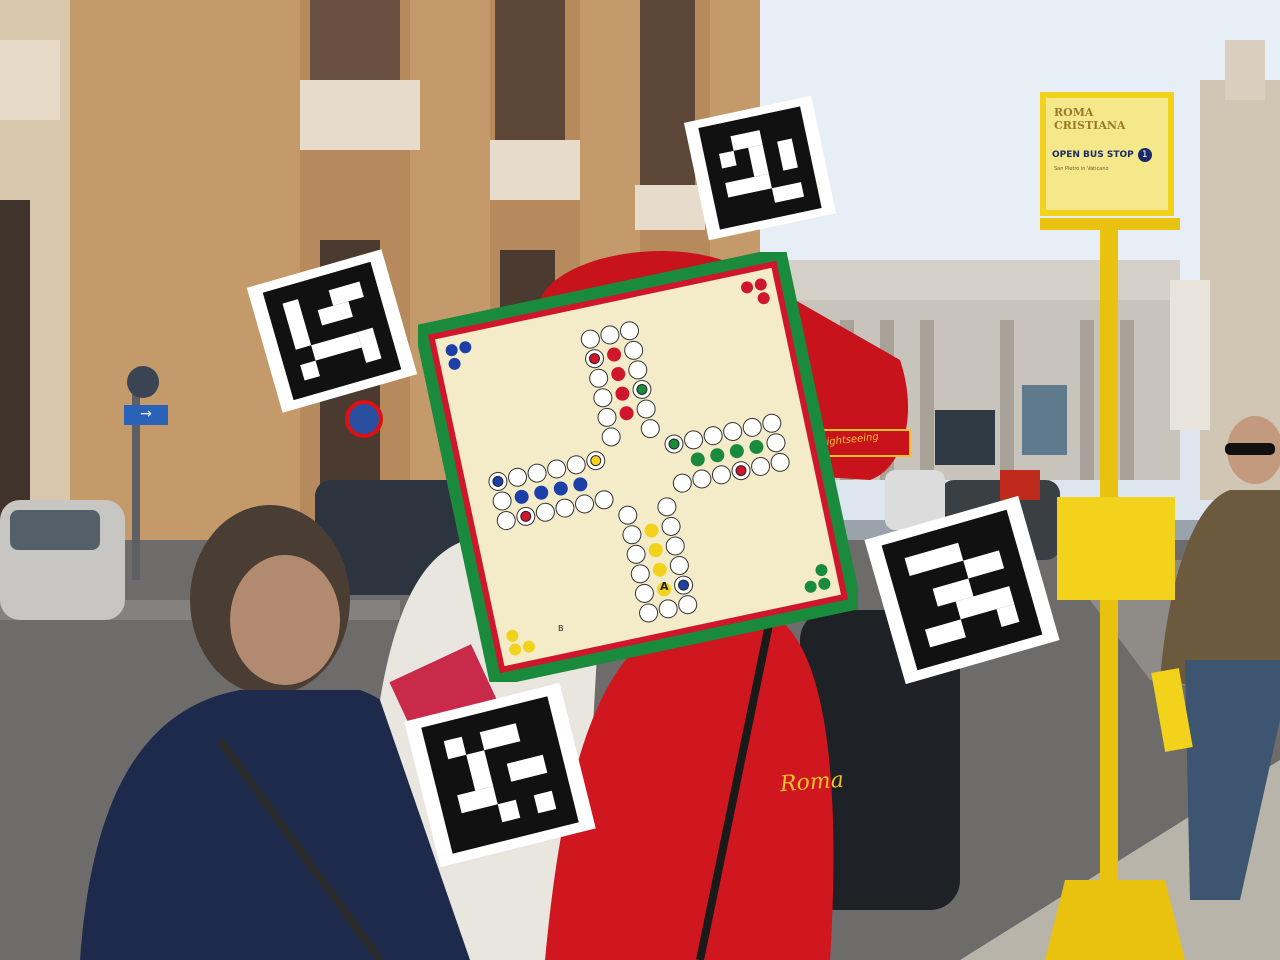  Describe the element at coordinates (664, 586) in the screenshot. I see `board-letter-a: A` at that location.